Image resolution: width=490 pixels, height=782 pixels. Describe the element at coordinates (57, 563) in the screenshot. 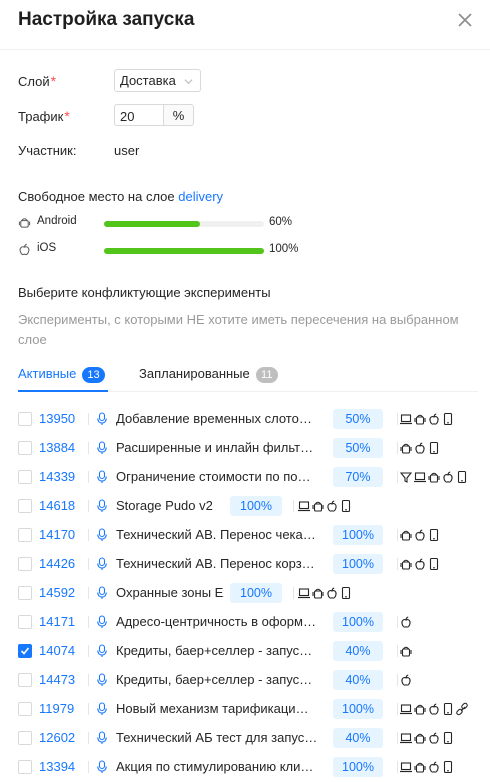

I see `experiment-id-link: 14426` at that location.